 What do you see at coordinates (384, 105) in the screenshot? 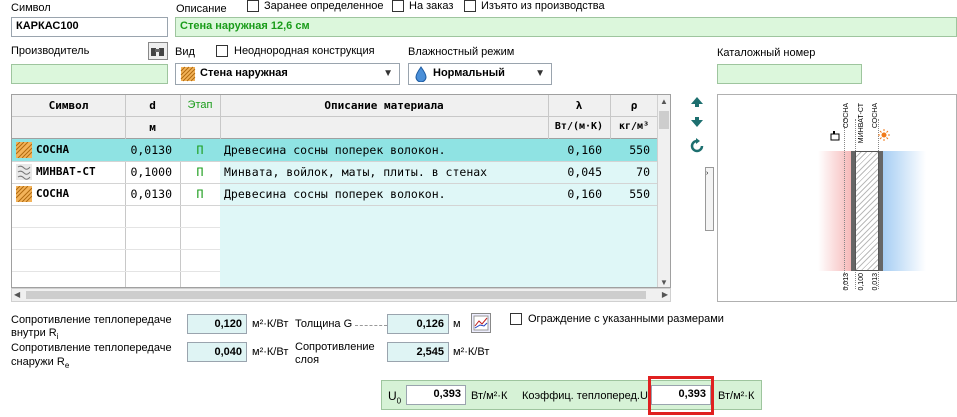
I see `col-header-description: Описание материала` at bounding box center [384, 105].